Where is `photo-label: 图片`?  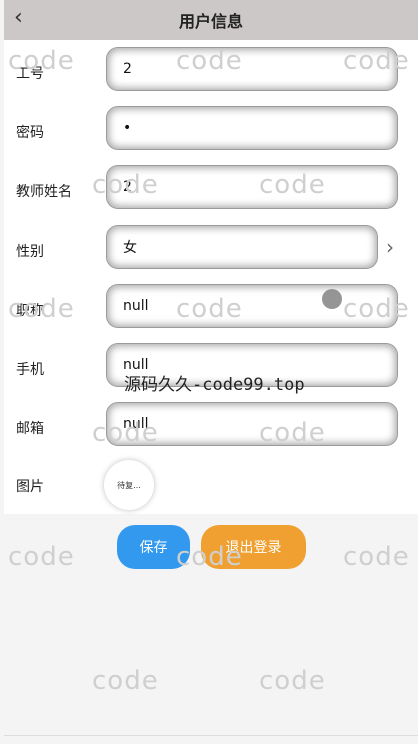 photo-label: 图片 is located at coordinates (30, 487).